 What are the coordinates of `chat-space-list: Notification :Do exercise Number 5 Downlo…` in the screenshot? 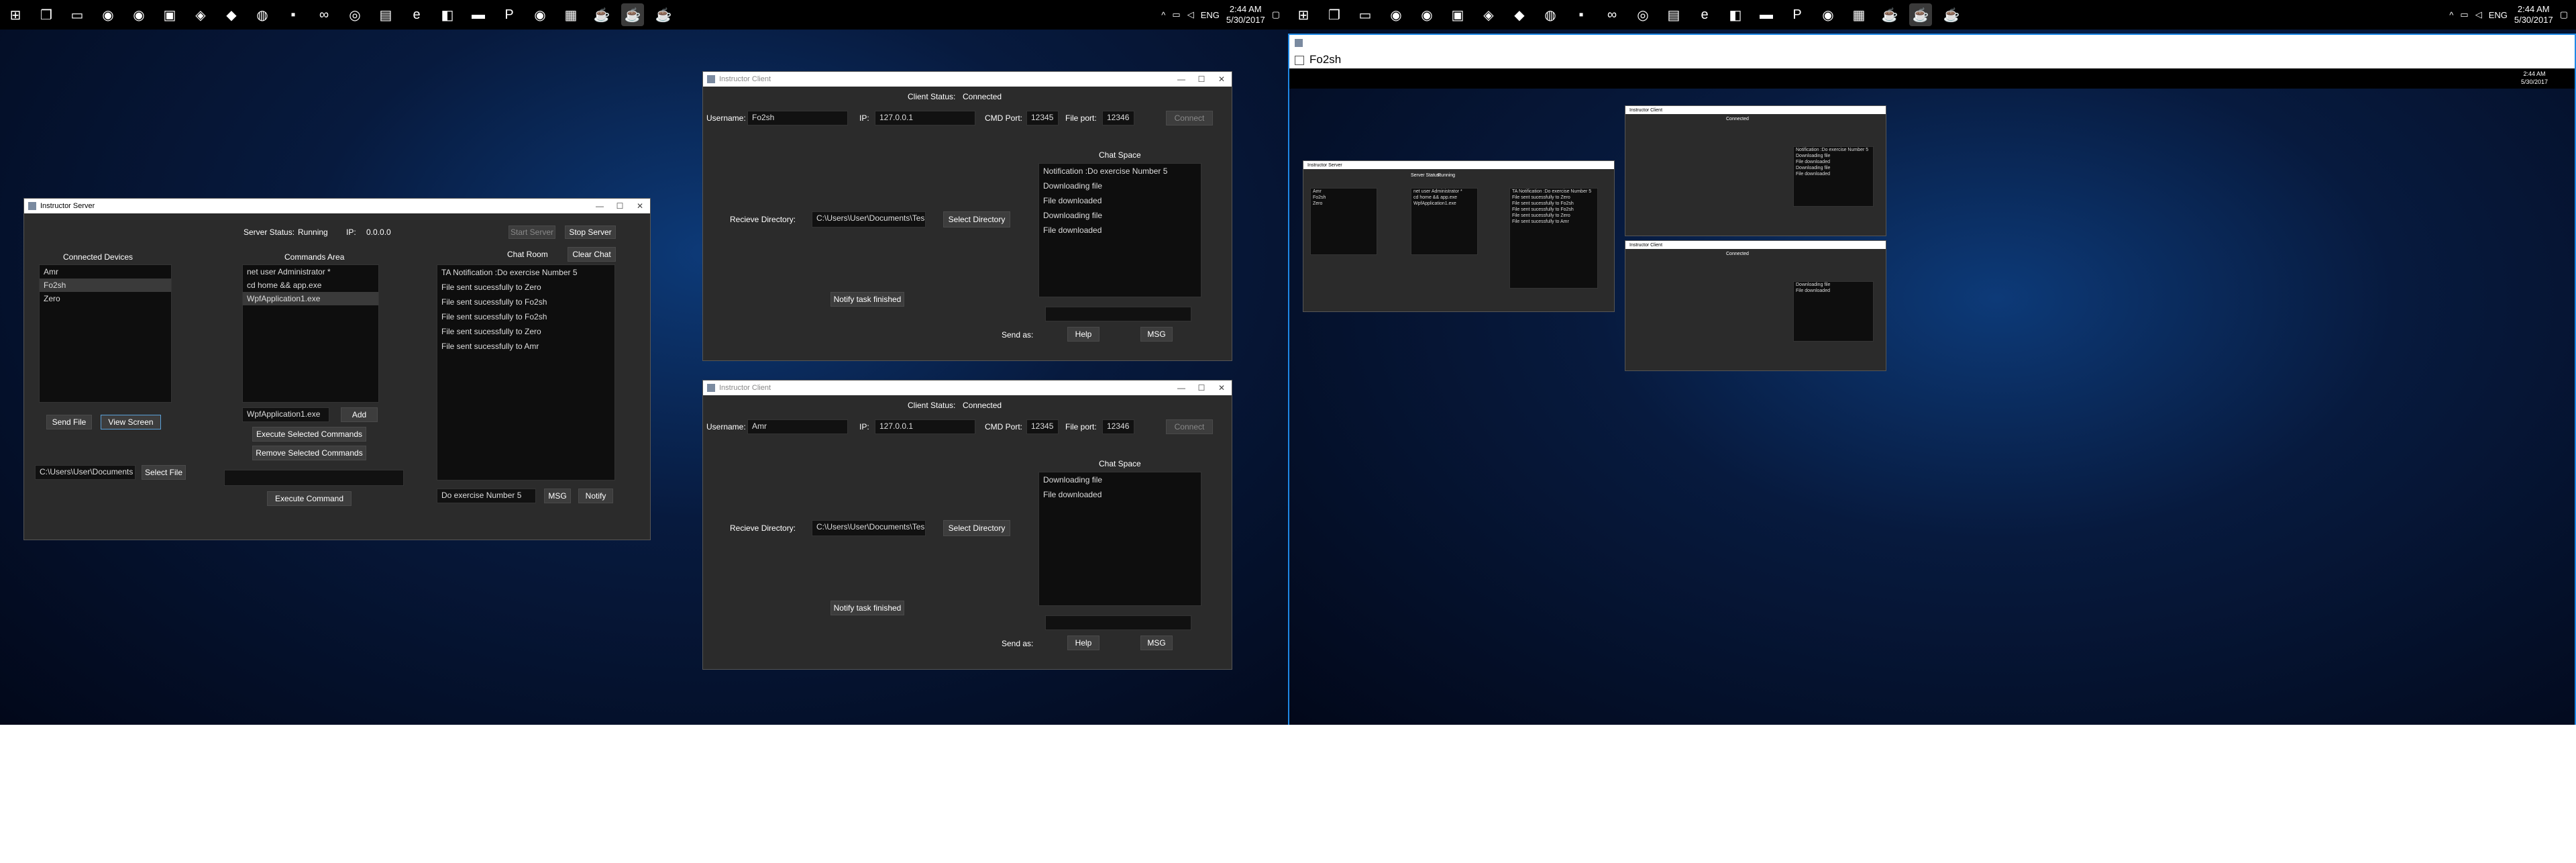 It's located at (1119, 230).